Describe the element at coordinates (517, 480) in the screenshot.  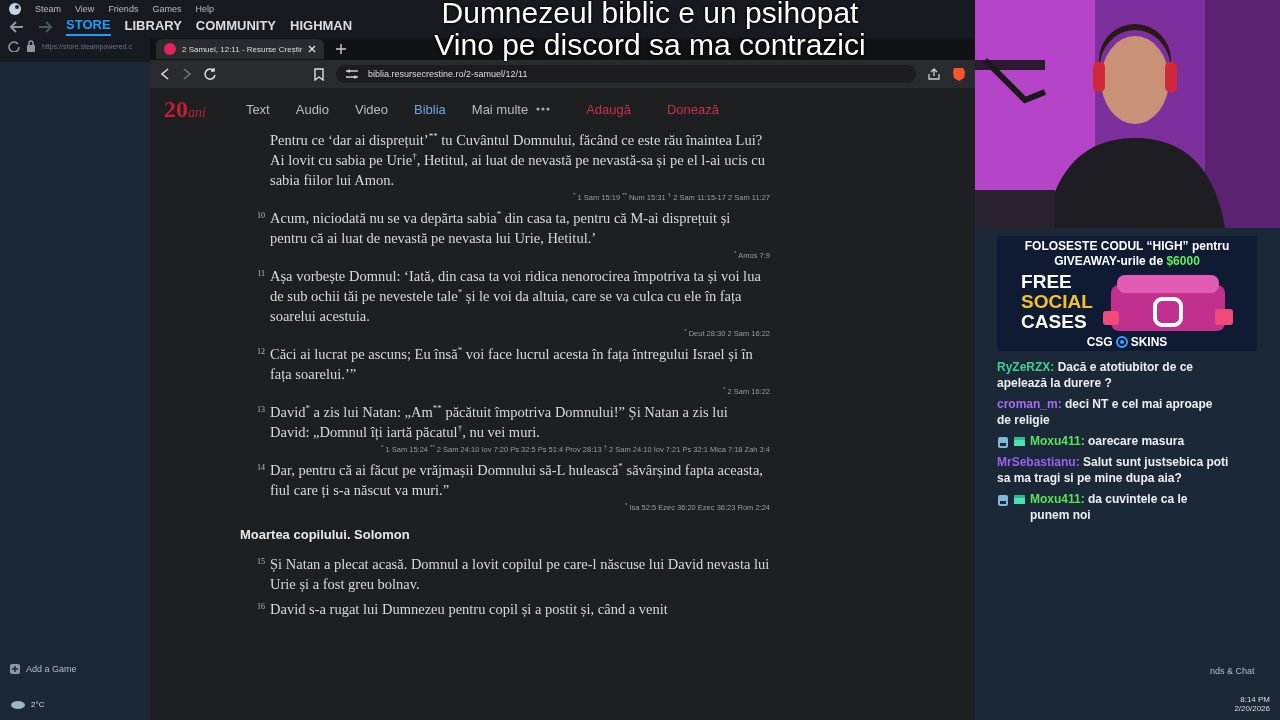
I see `verse-text: Dar, pentru că ai făcut pe vrăjmașii Domnului să-L hulească$^{*}$ săvârșind fapta aceasta, fiul care ți s-a născut va muri.”` at that location.